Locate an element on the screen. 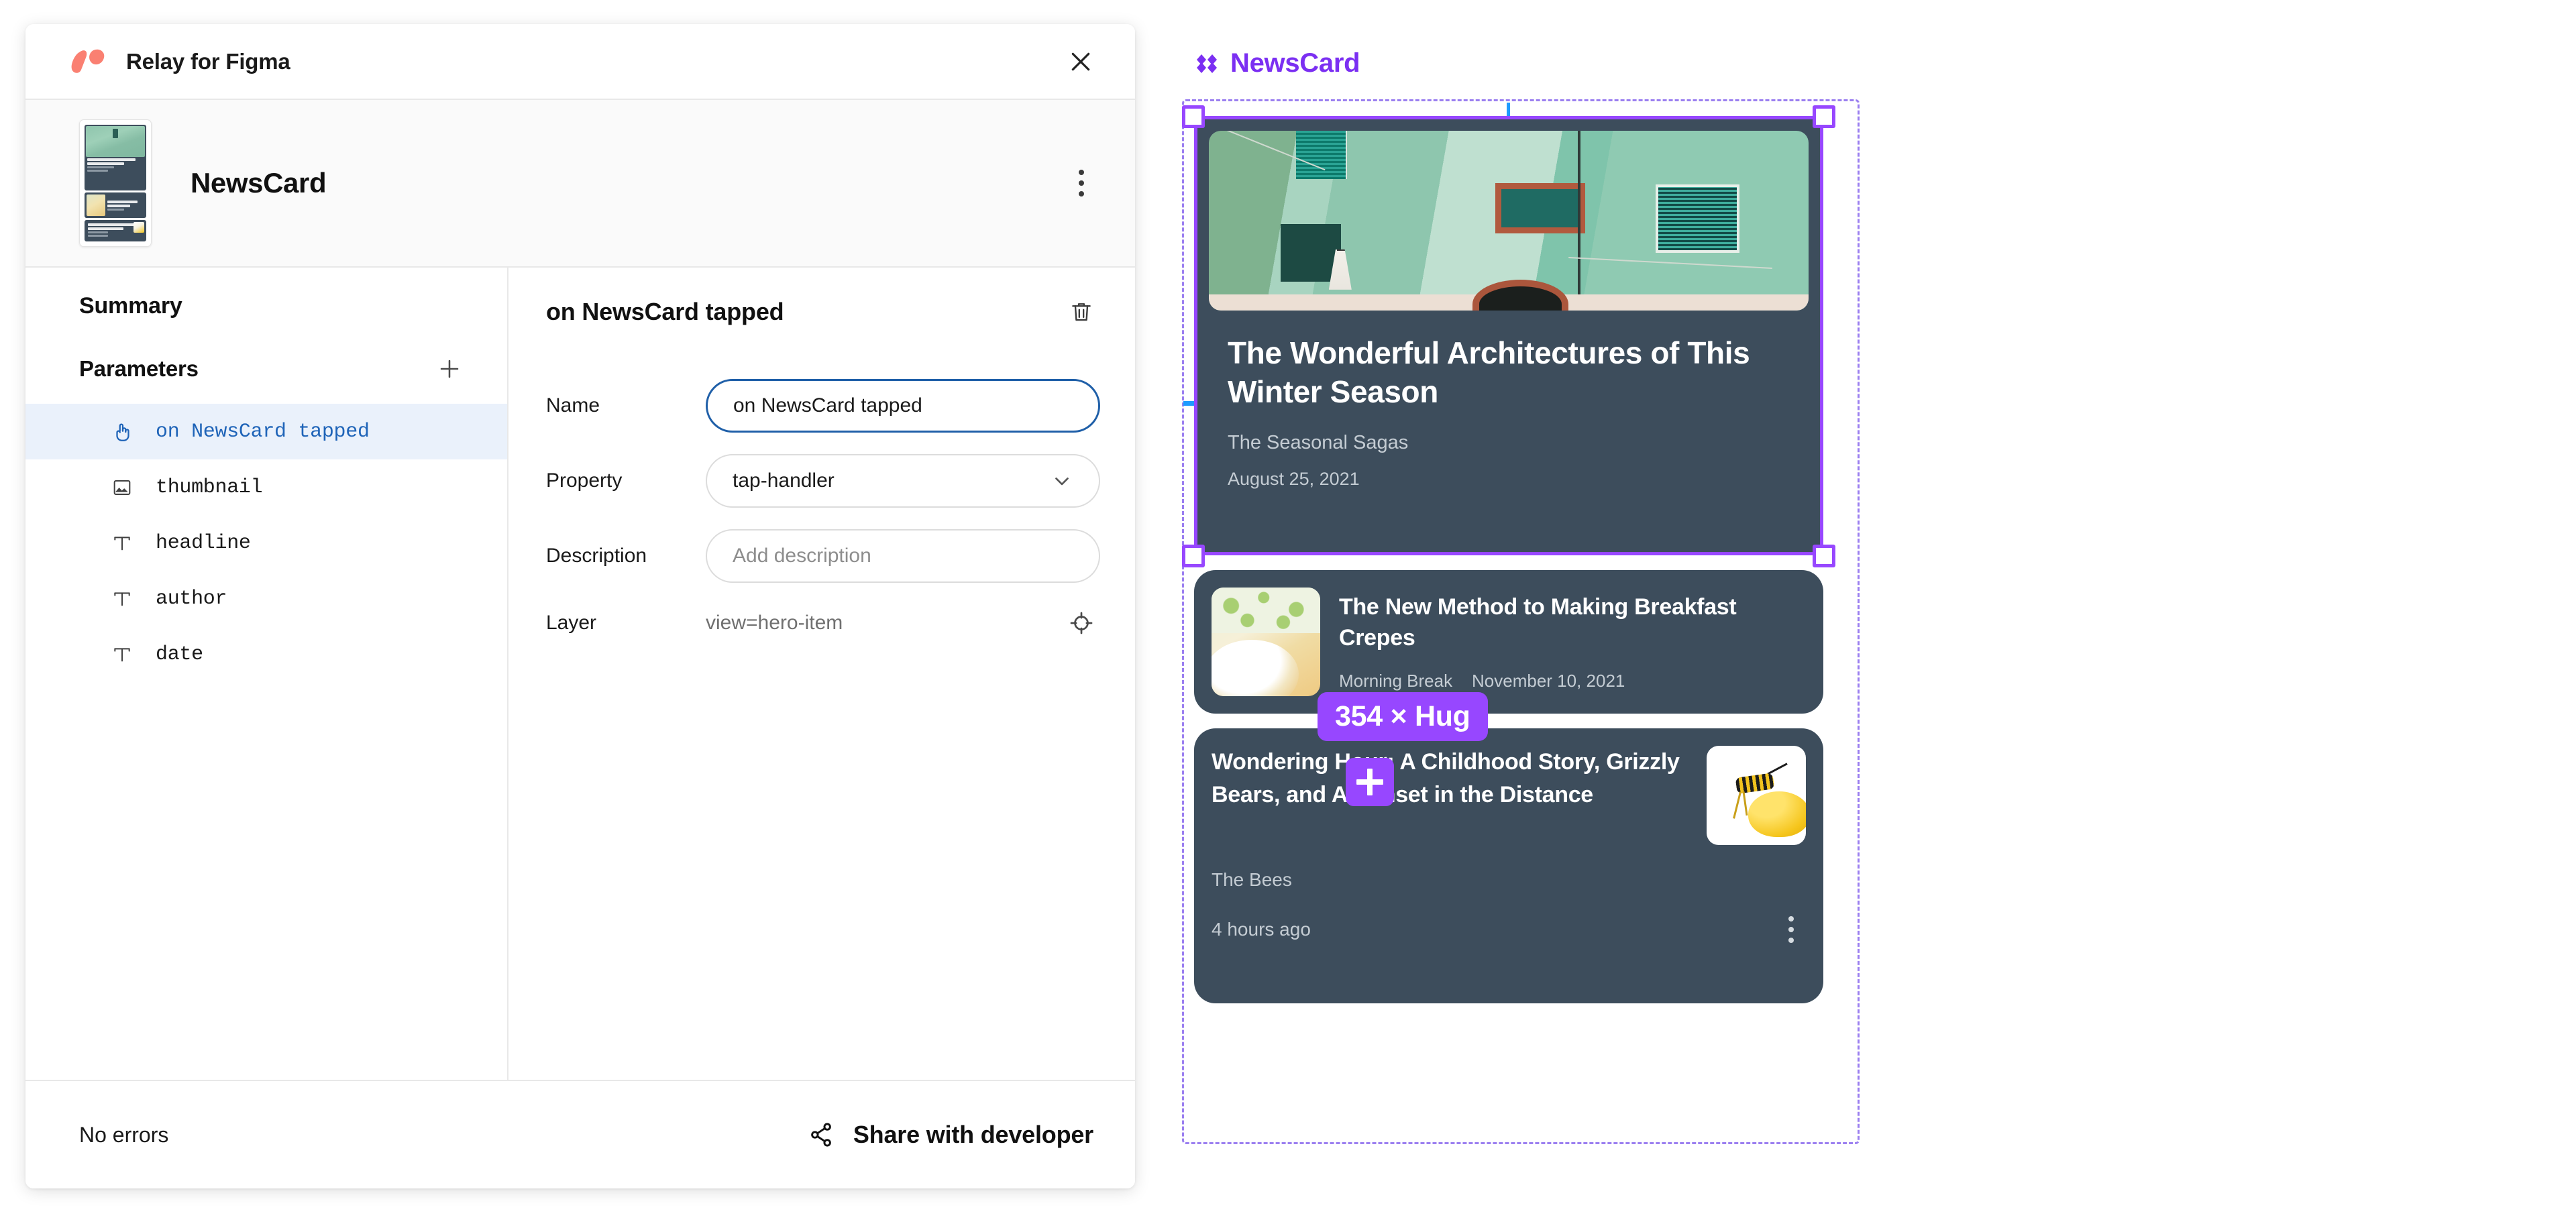 This screenshot has width=2576, height=1226. mid-meta: Morning Break November 10, 2021 is located at coordinates (1572, 681).